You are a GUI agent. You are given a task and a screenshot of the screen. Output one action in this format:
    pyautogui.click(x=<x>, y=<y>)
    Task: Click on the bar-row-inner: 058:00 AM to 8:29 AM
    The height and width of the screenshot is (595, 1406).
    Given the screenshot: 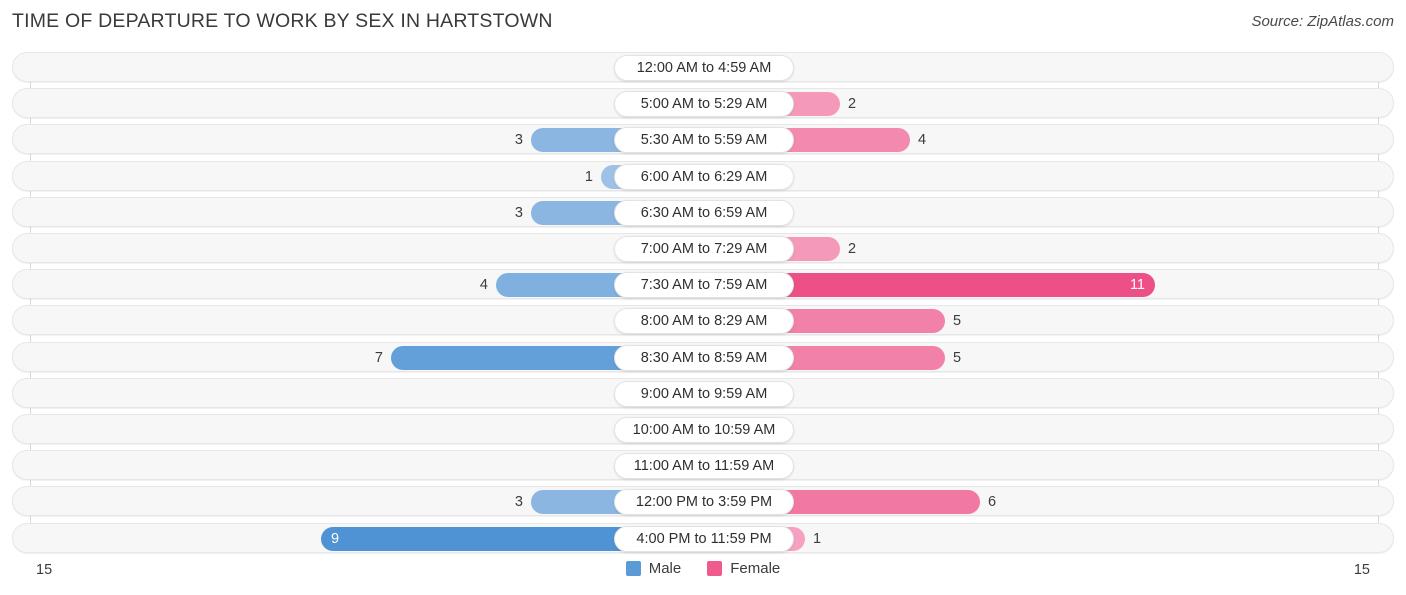 What is the action you would take?
    pyautogui.click(x=703, y=320)
    